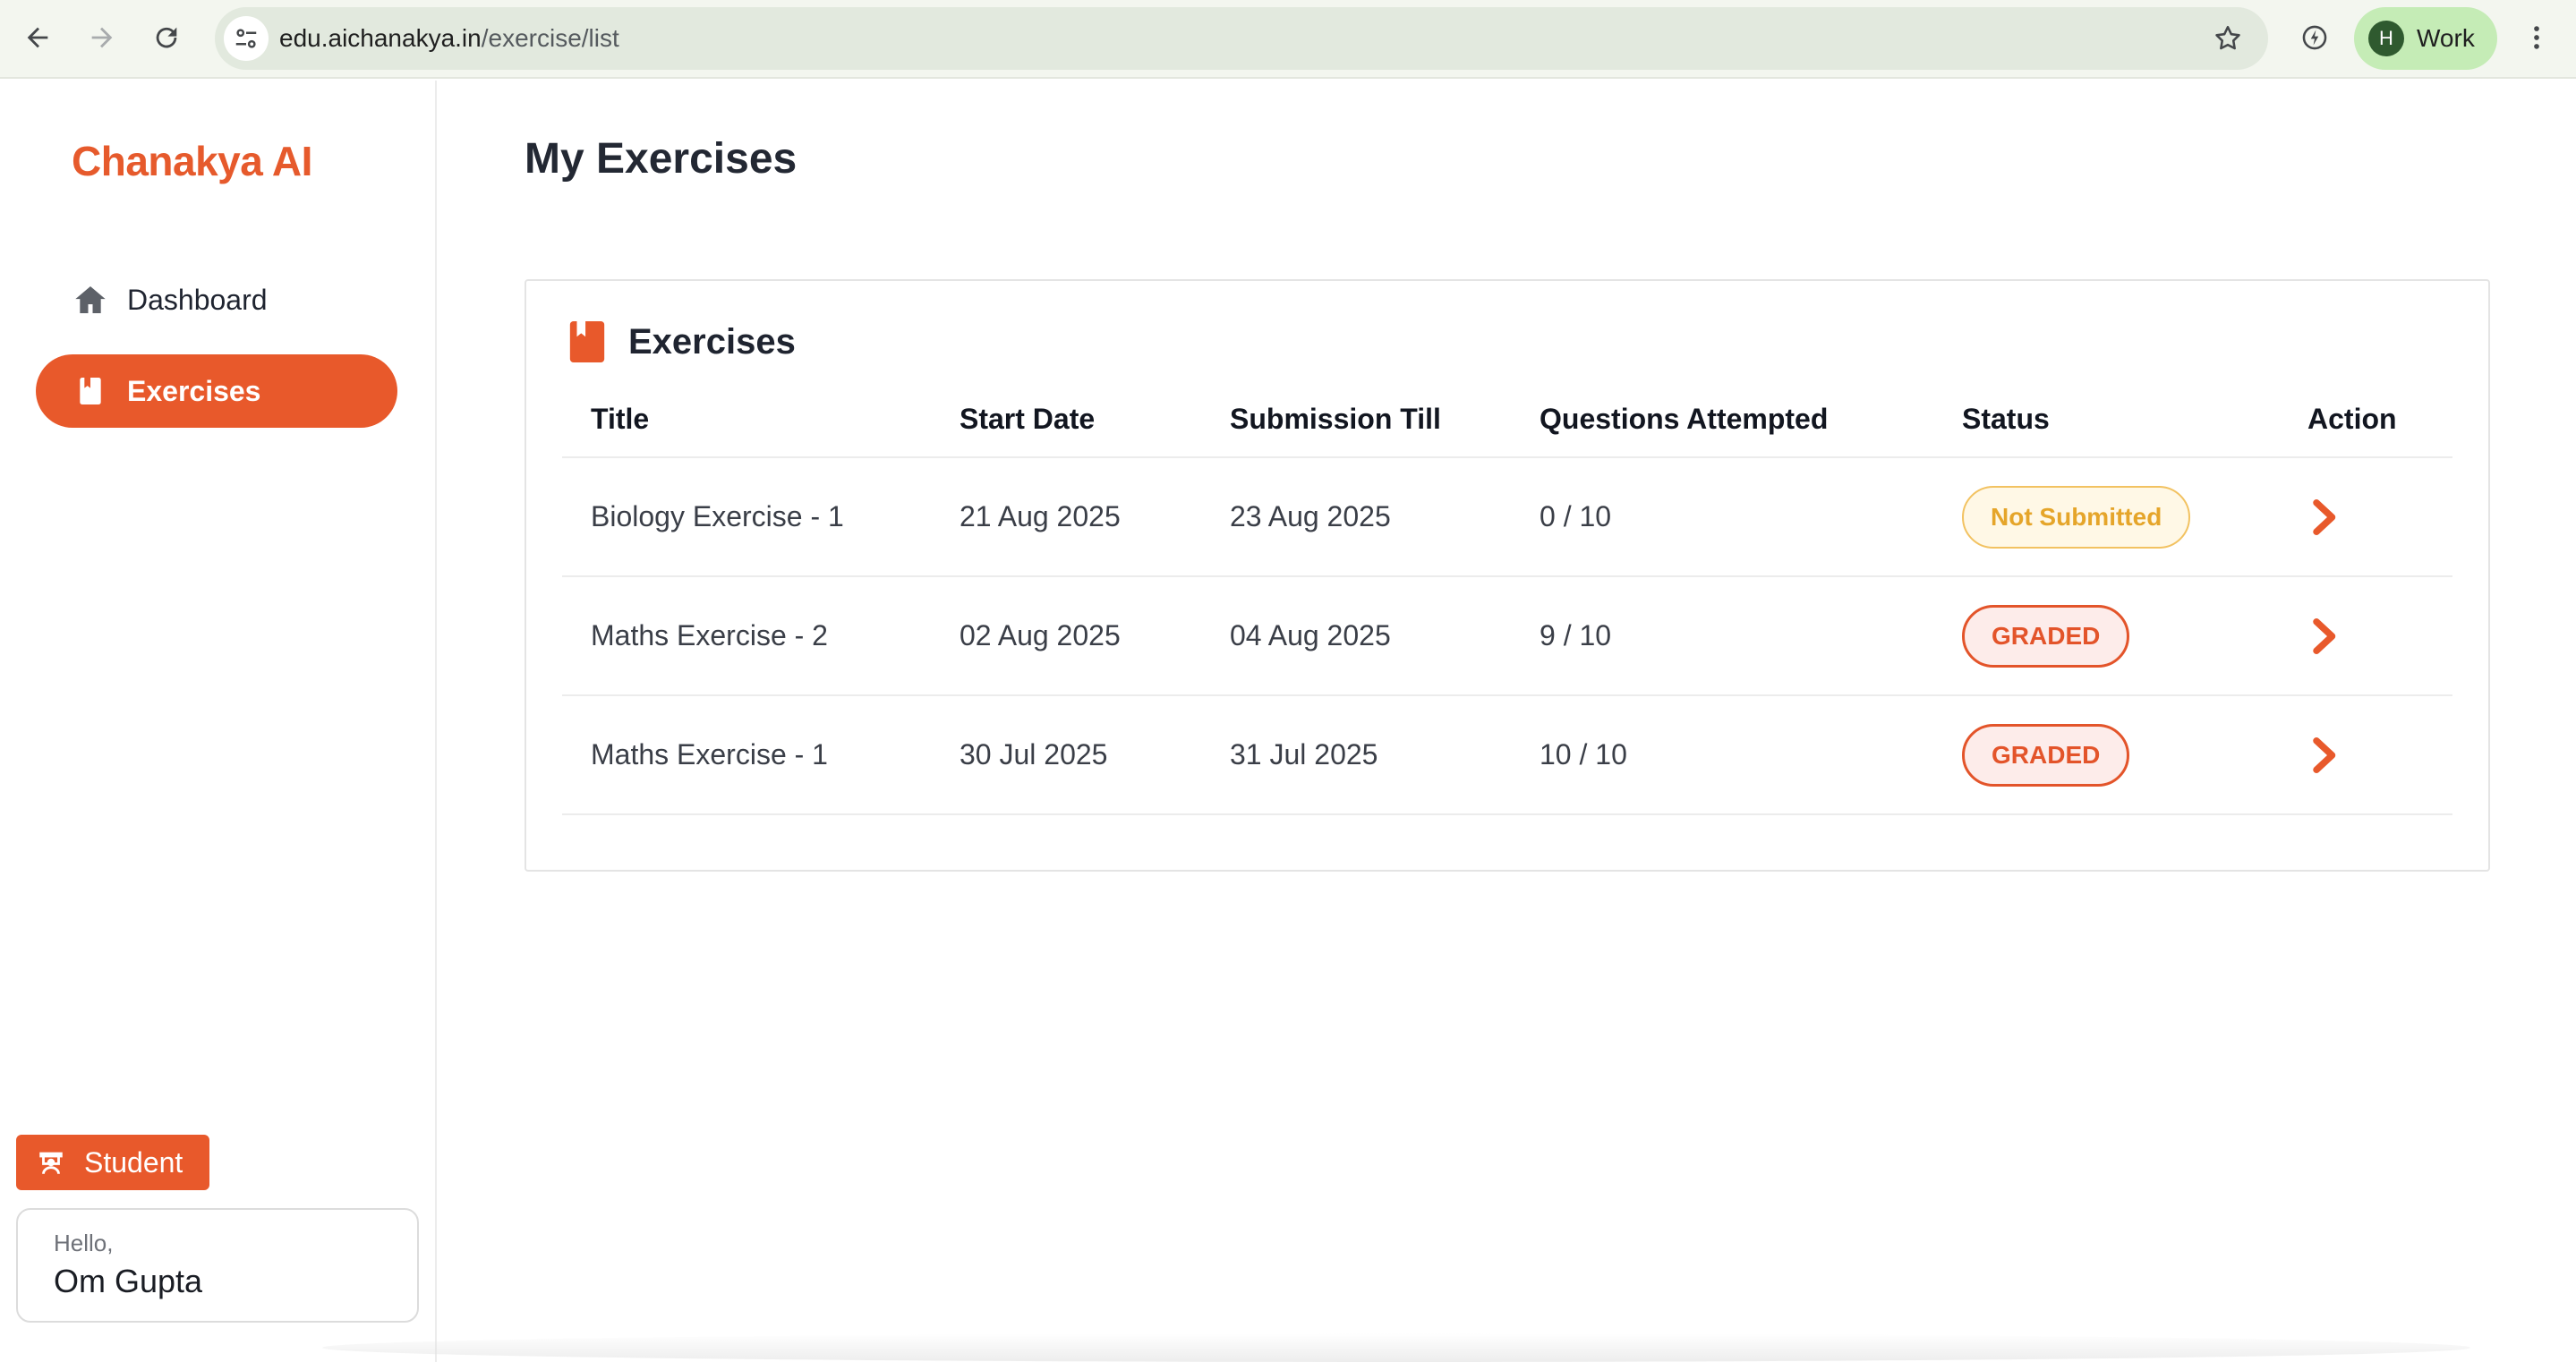  What do you see at coordinates (1396, 1347) in the screenshot?
I see `bottom-shadow` at bounding box center [1396, 1347].